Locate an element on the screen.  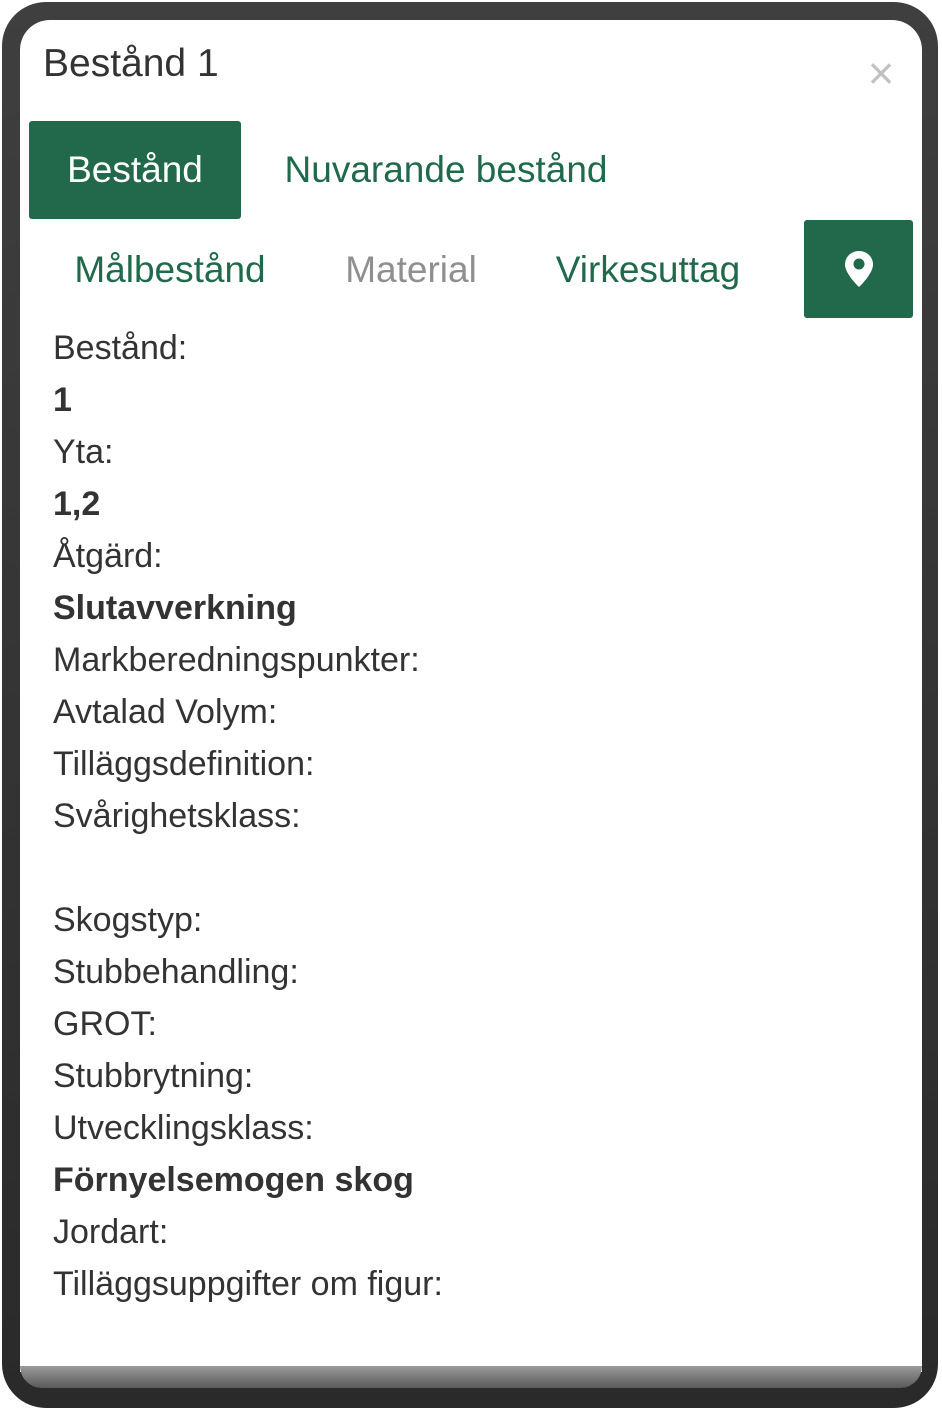
field-label-jordart: Jordart: is located at coordinates (111, 1232).